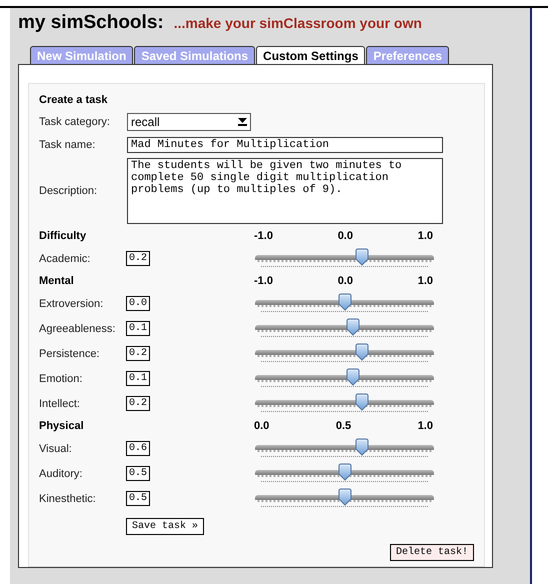 The height and width of the screenshot is (584, 548). I want to click on trait-label: Kinesthetic:, so click(68, 498).